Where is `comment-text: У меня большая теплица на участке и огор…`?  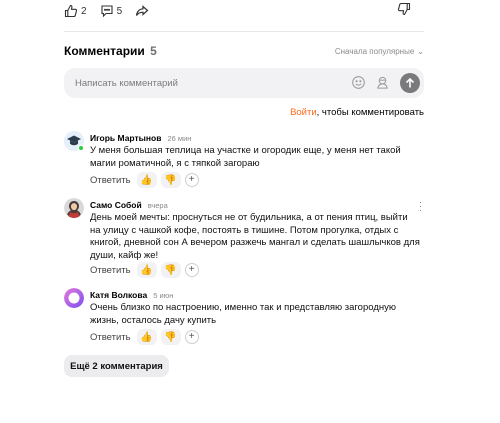 comment-text: У меня большая теплица на участке и огор… is located at coordinates (245, 157).